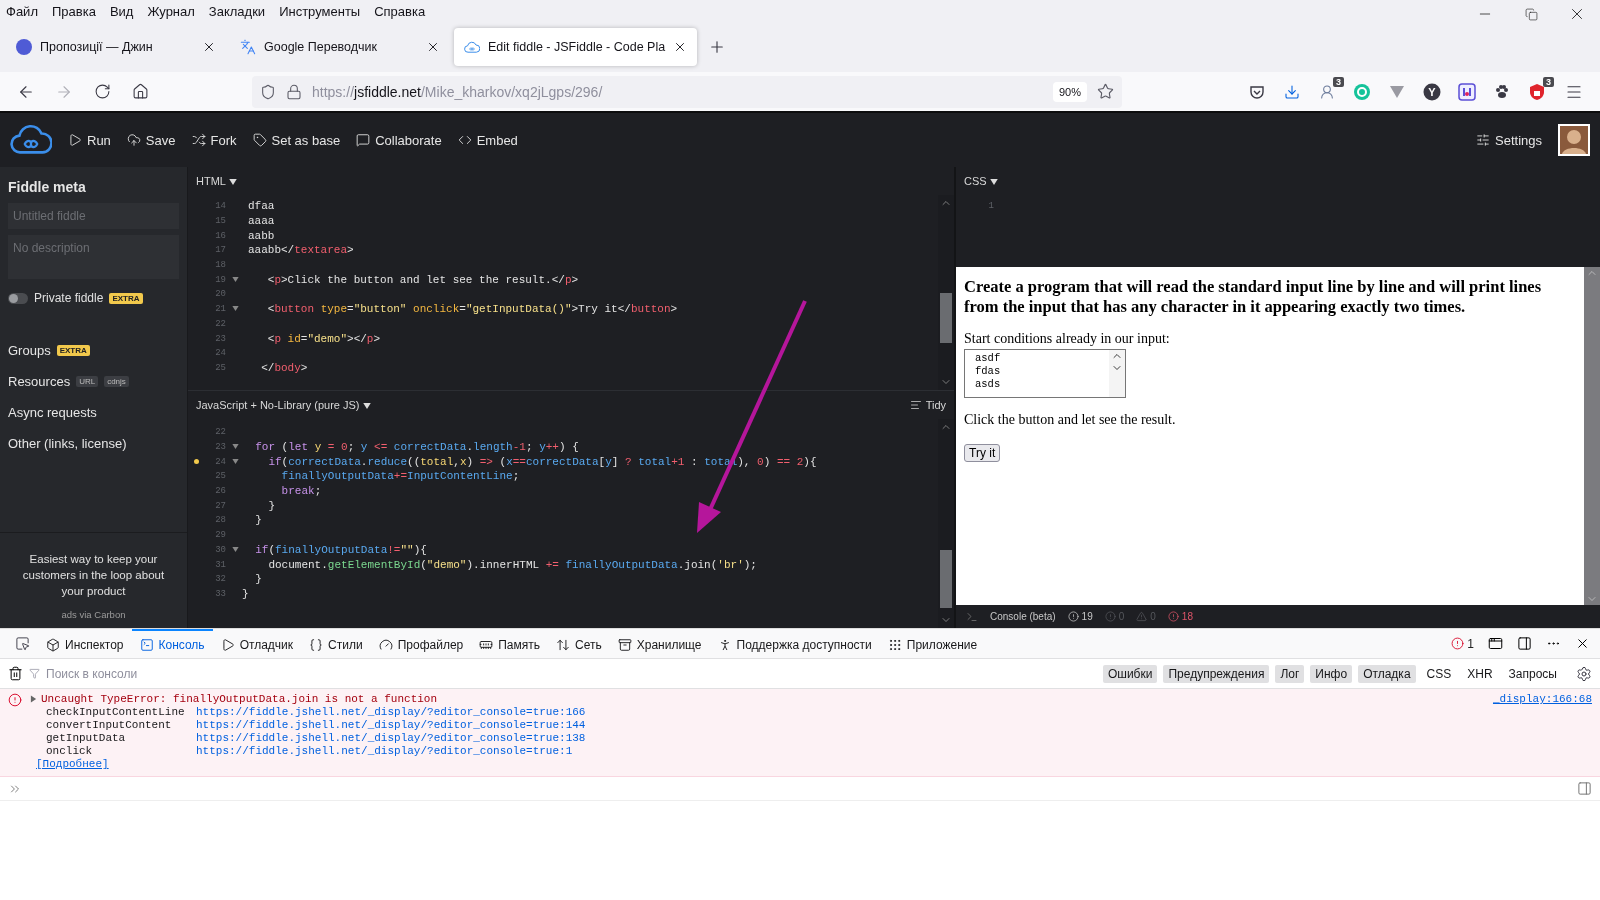  What do you see at coordinates (391, 738) in the screenshot?
I see `stack-link: https://fiddle.jshell.net/_display/?editor_console=true:138` at bounding box center [391, 738].